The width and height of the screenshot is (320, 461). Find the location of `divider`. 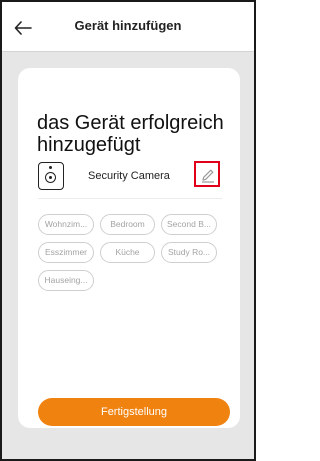

divider is located at coordinates (130, 198).